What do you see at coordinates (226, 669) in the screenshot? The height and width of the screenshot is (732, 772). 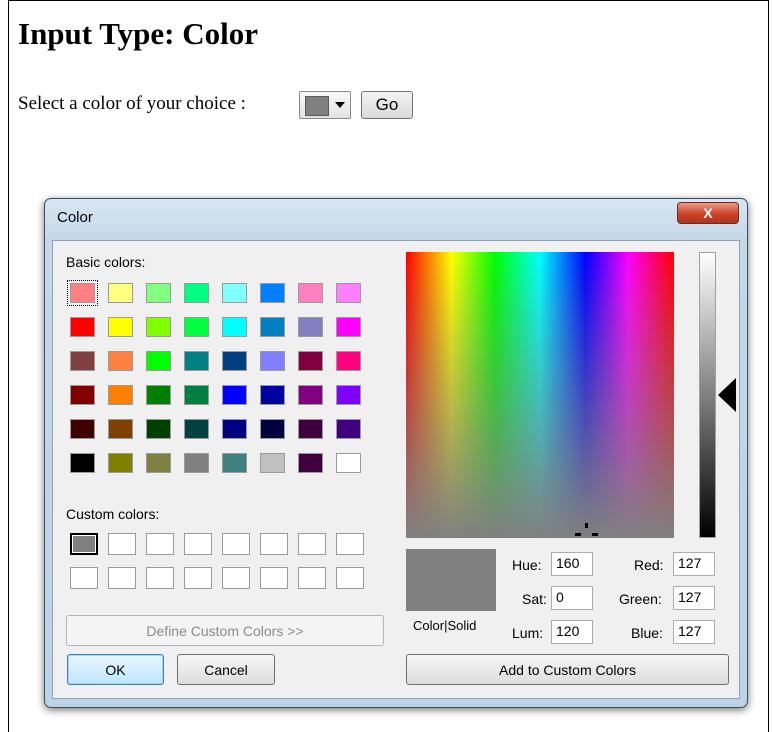 I see `cancel-button: Cancel` at bounding box center [226, 669].